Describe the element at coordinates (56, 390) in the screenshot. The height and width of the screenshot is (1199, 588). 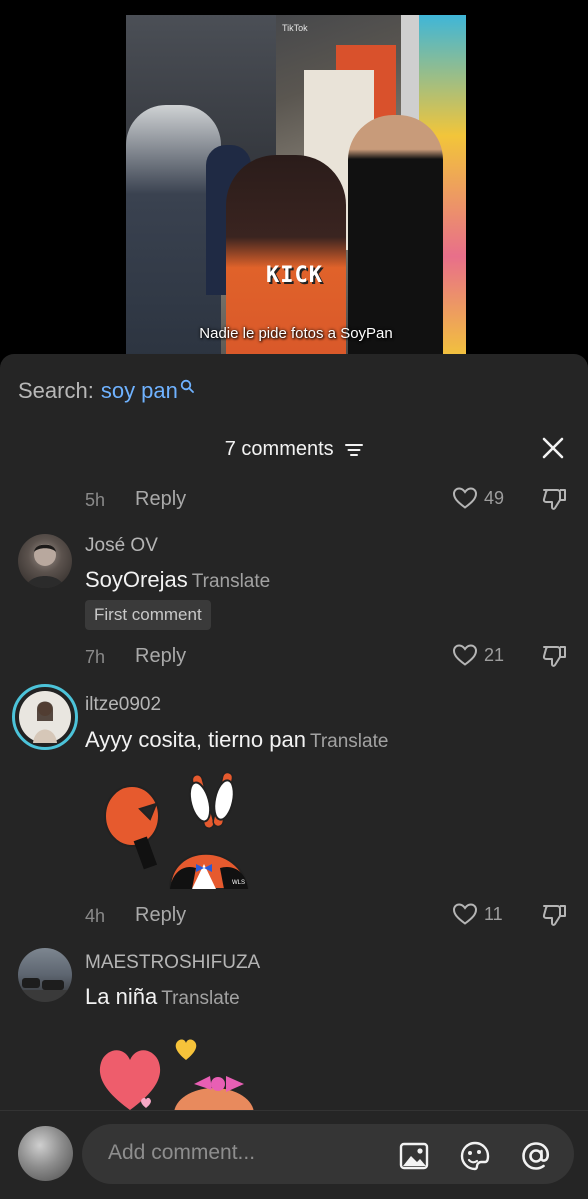
I see `search-label: Search:` at that location.